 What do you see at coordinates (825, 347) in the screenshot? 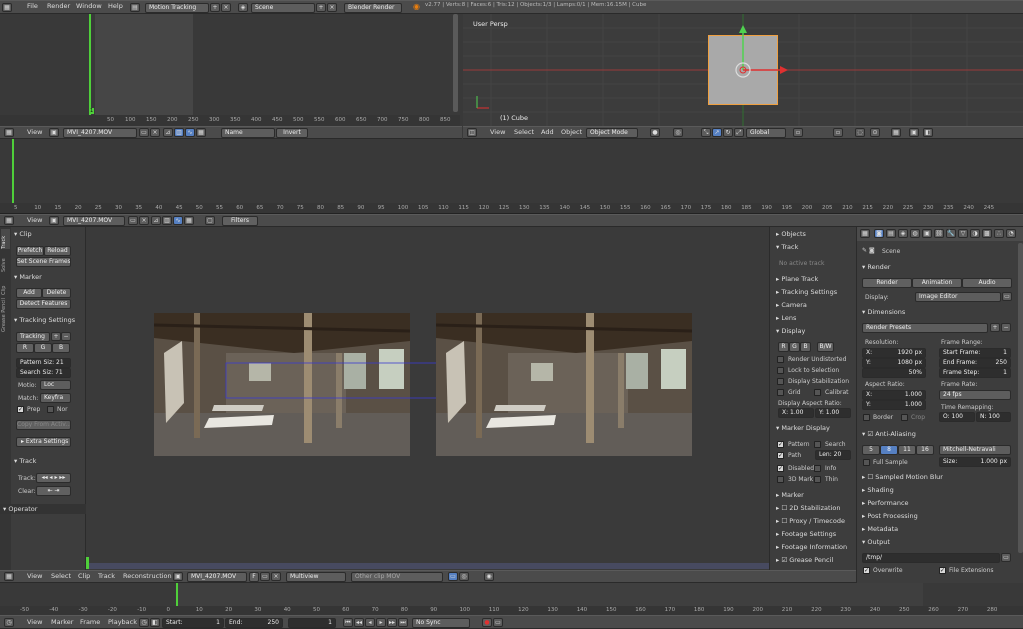
I see `display-bw-button: B/W` at bounding box center [825, 347].